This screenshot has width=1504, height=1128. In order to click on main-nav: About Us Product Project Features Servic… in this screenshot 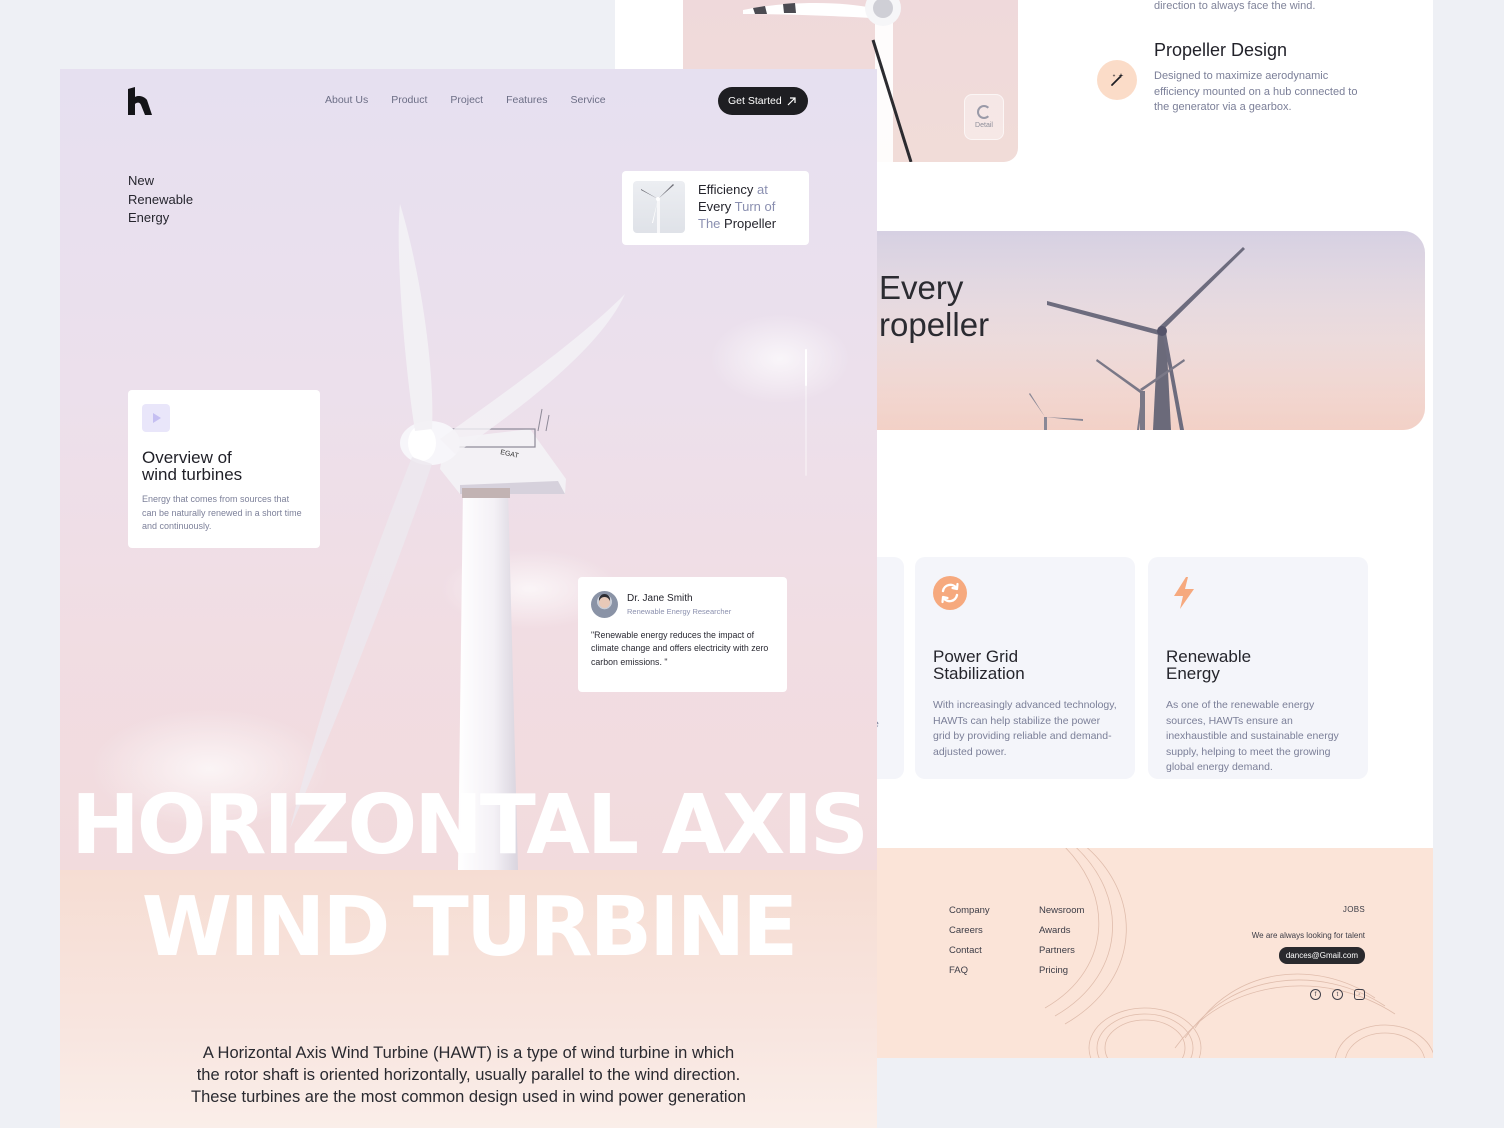, I will do `click(465, 100)`.